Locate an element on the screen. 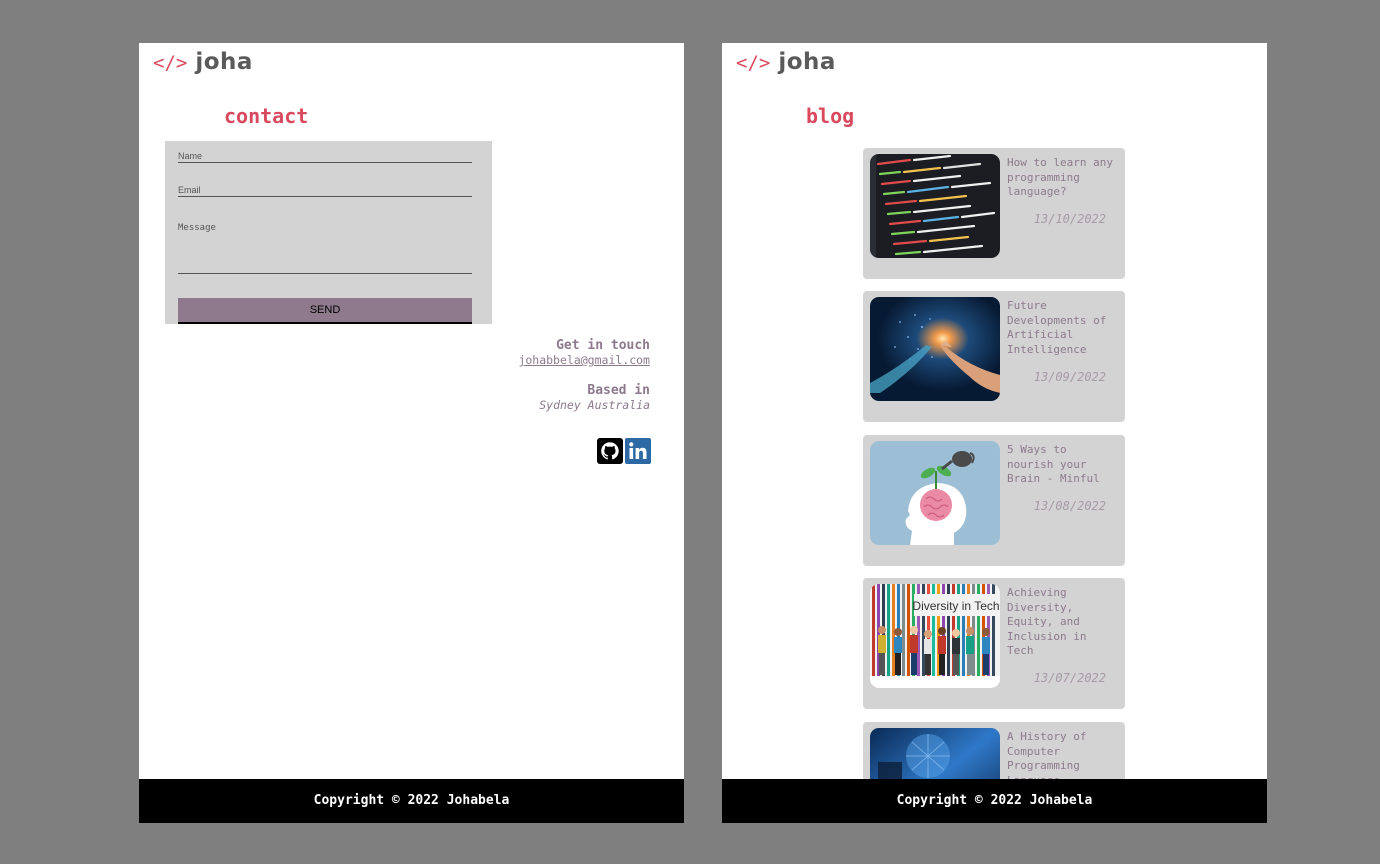  diversity-caption: Diversity in Tech is located at coordinates (955, 606).